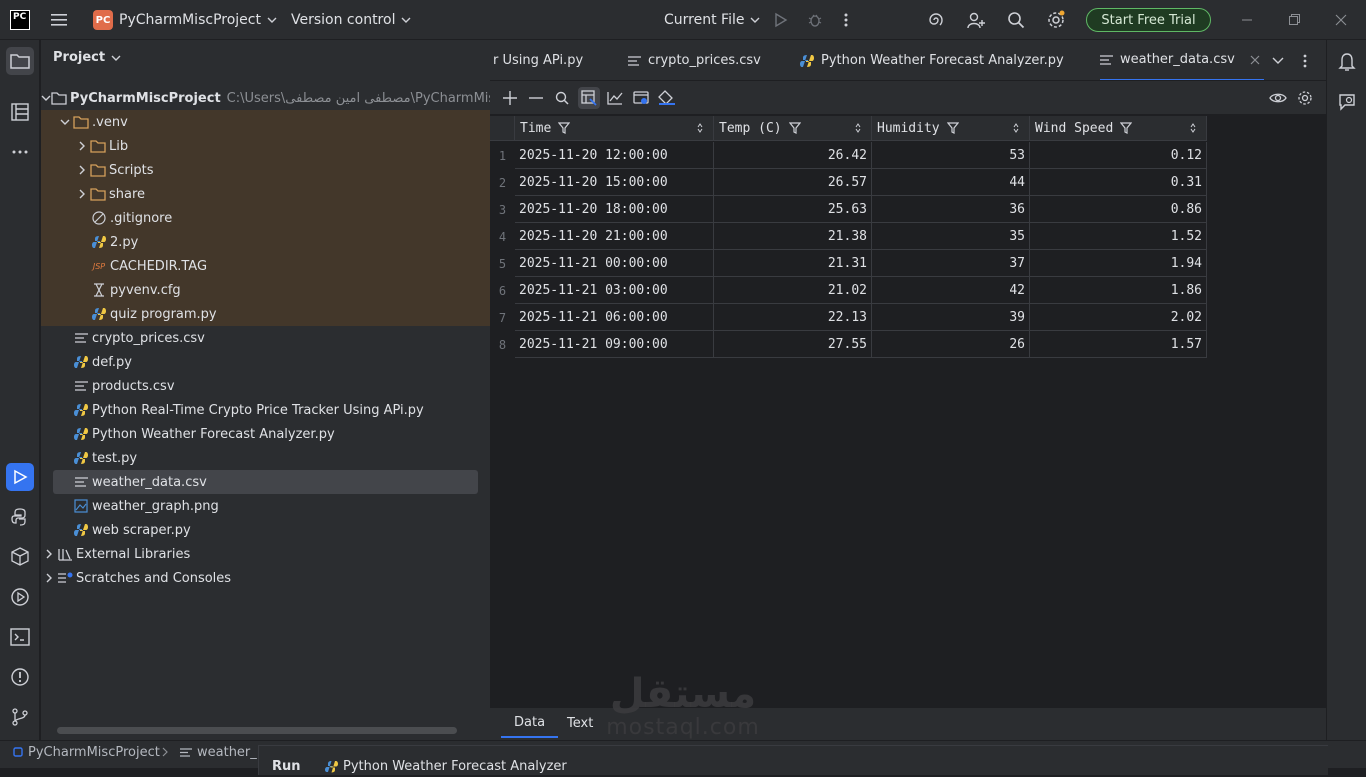 The image size is (1366, 777). Describe the element at coordinates (20, 677) in the screenshot. I see `problems-button` at that location.